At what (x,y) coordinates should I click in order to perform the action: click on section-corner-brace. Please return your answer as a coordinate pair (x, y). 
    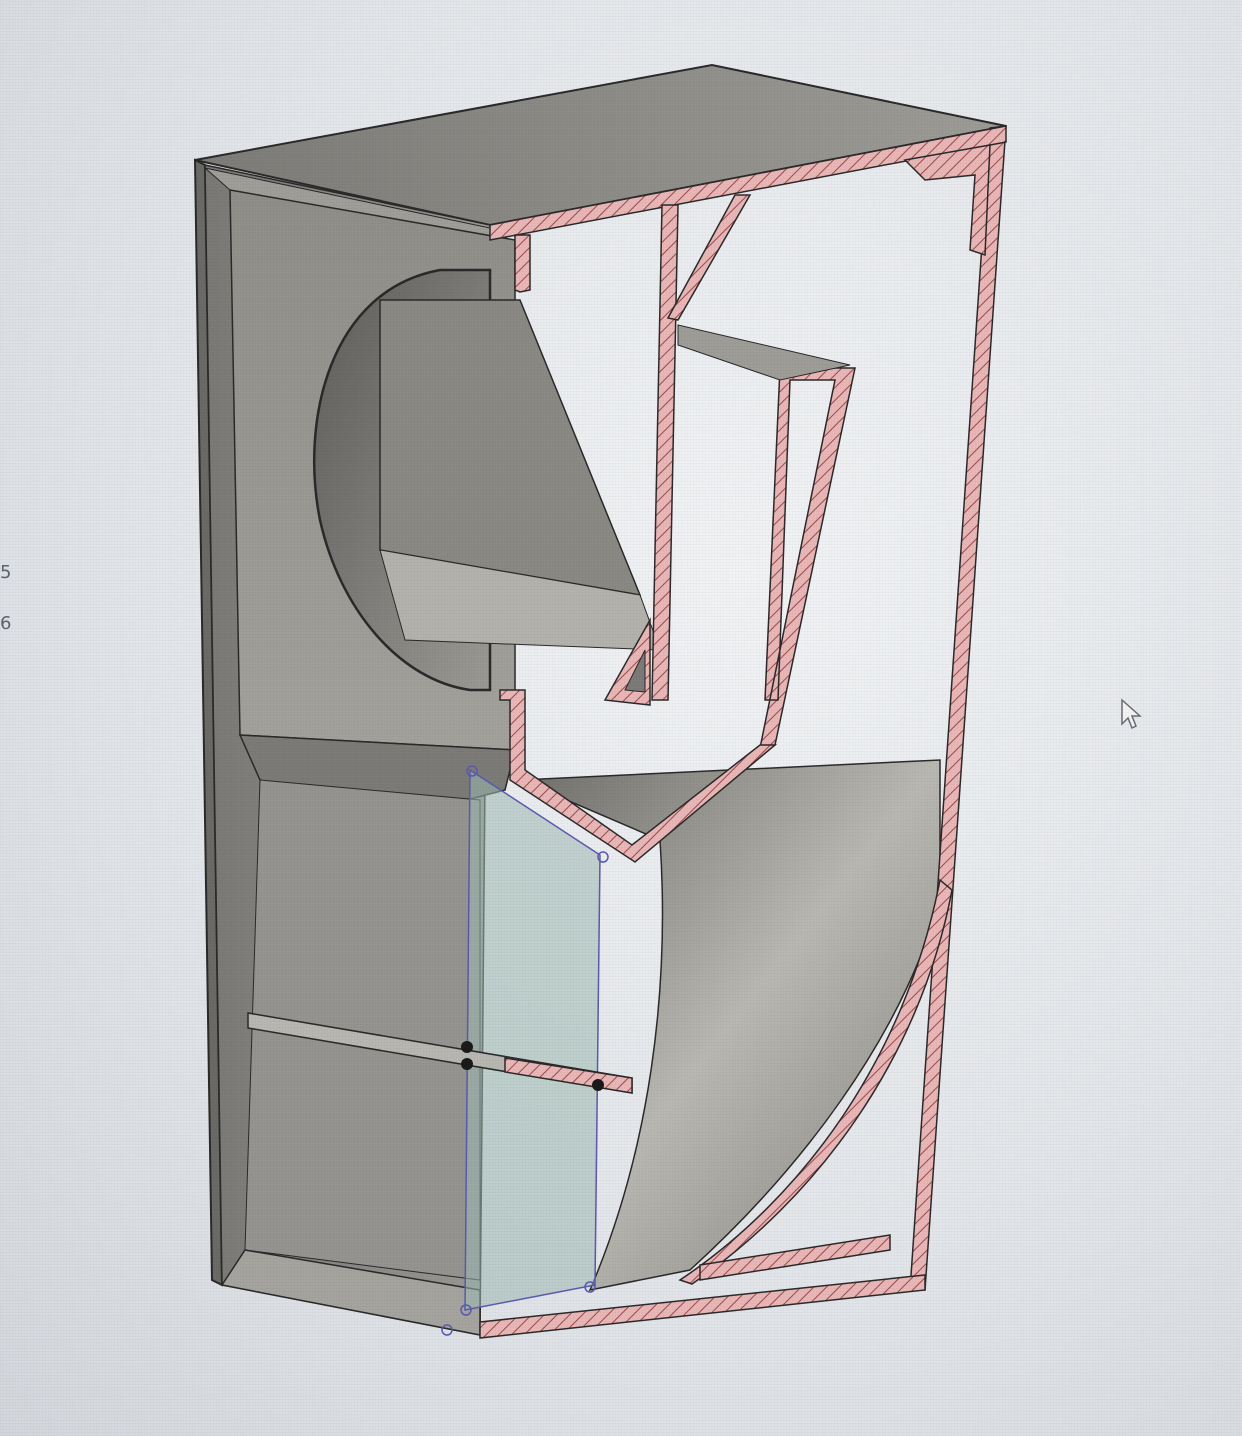
    Looking at the image, I should click on (947, 200).